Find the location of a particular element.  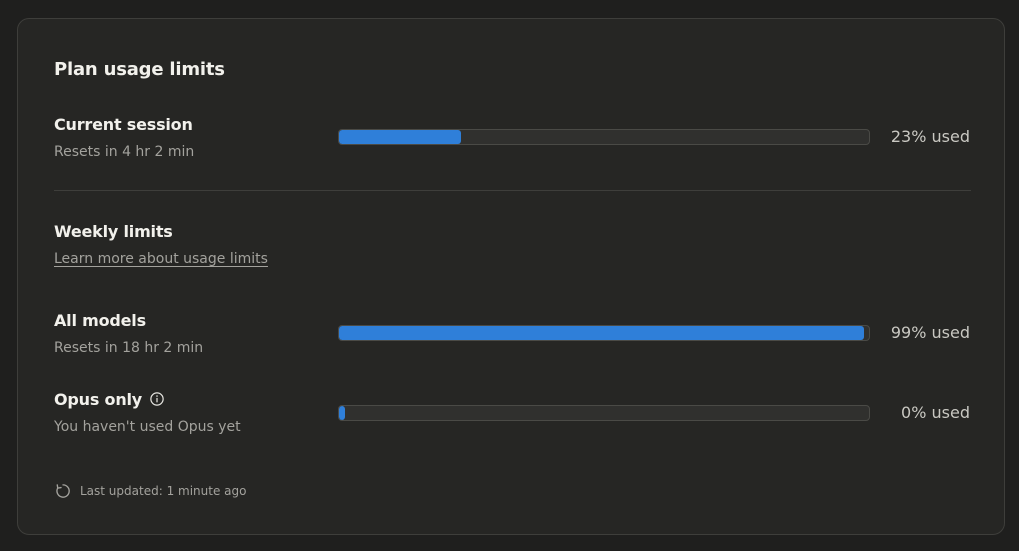

opus-only-label-row: Opus only is located at coordinates (109, 399).